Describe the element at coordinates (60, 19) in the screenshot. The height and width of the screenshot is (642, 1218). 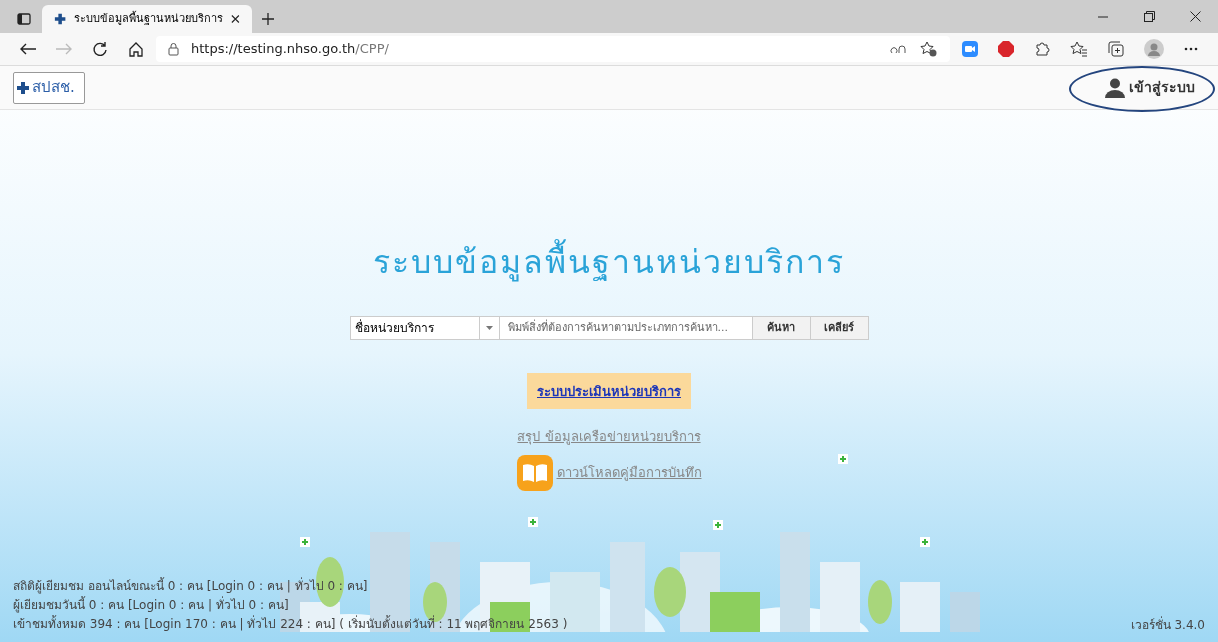
I see `logo-icon` at that location.